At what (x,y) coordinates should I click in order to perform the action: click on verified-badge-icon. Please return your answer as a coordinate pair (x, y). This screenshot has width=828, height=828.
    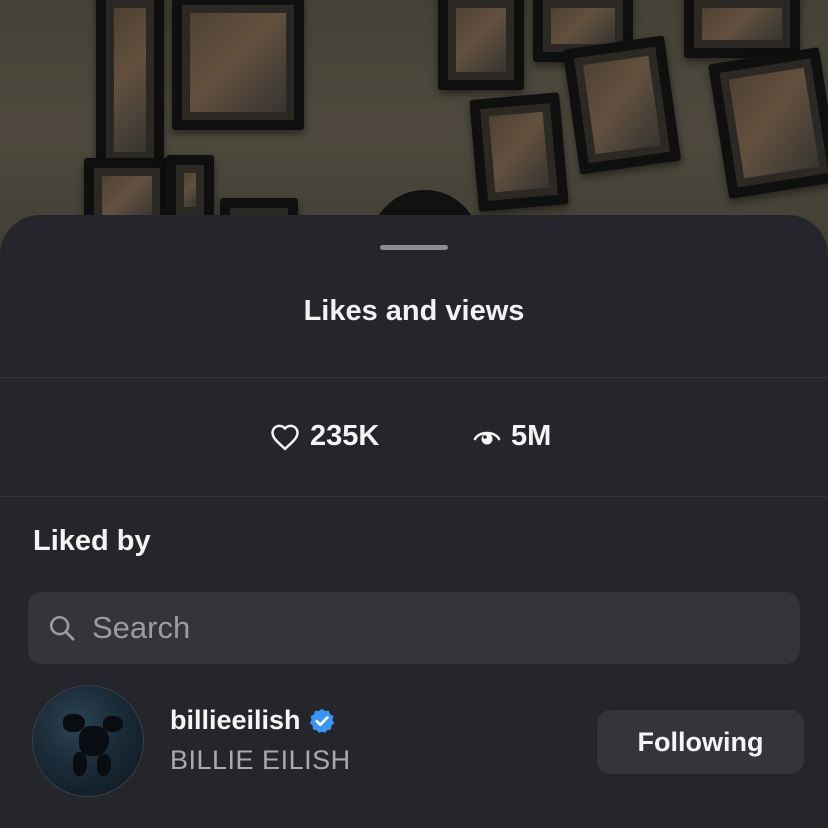
    Looking at the image, I should click on (322, 721).